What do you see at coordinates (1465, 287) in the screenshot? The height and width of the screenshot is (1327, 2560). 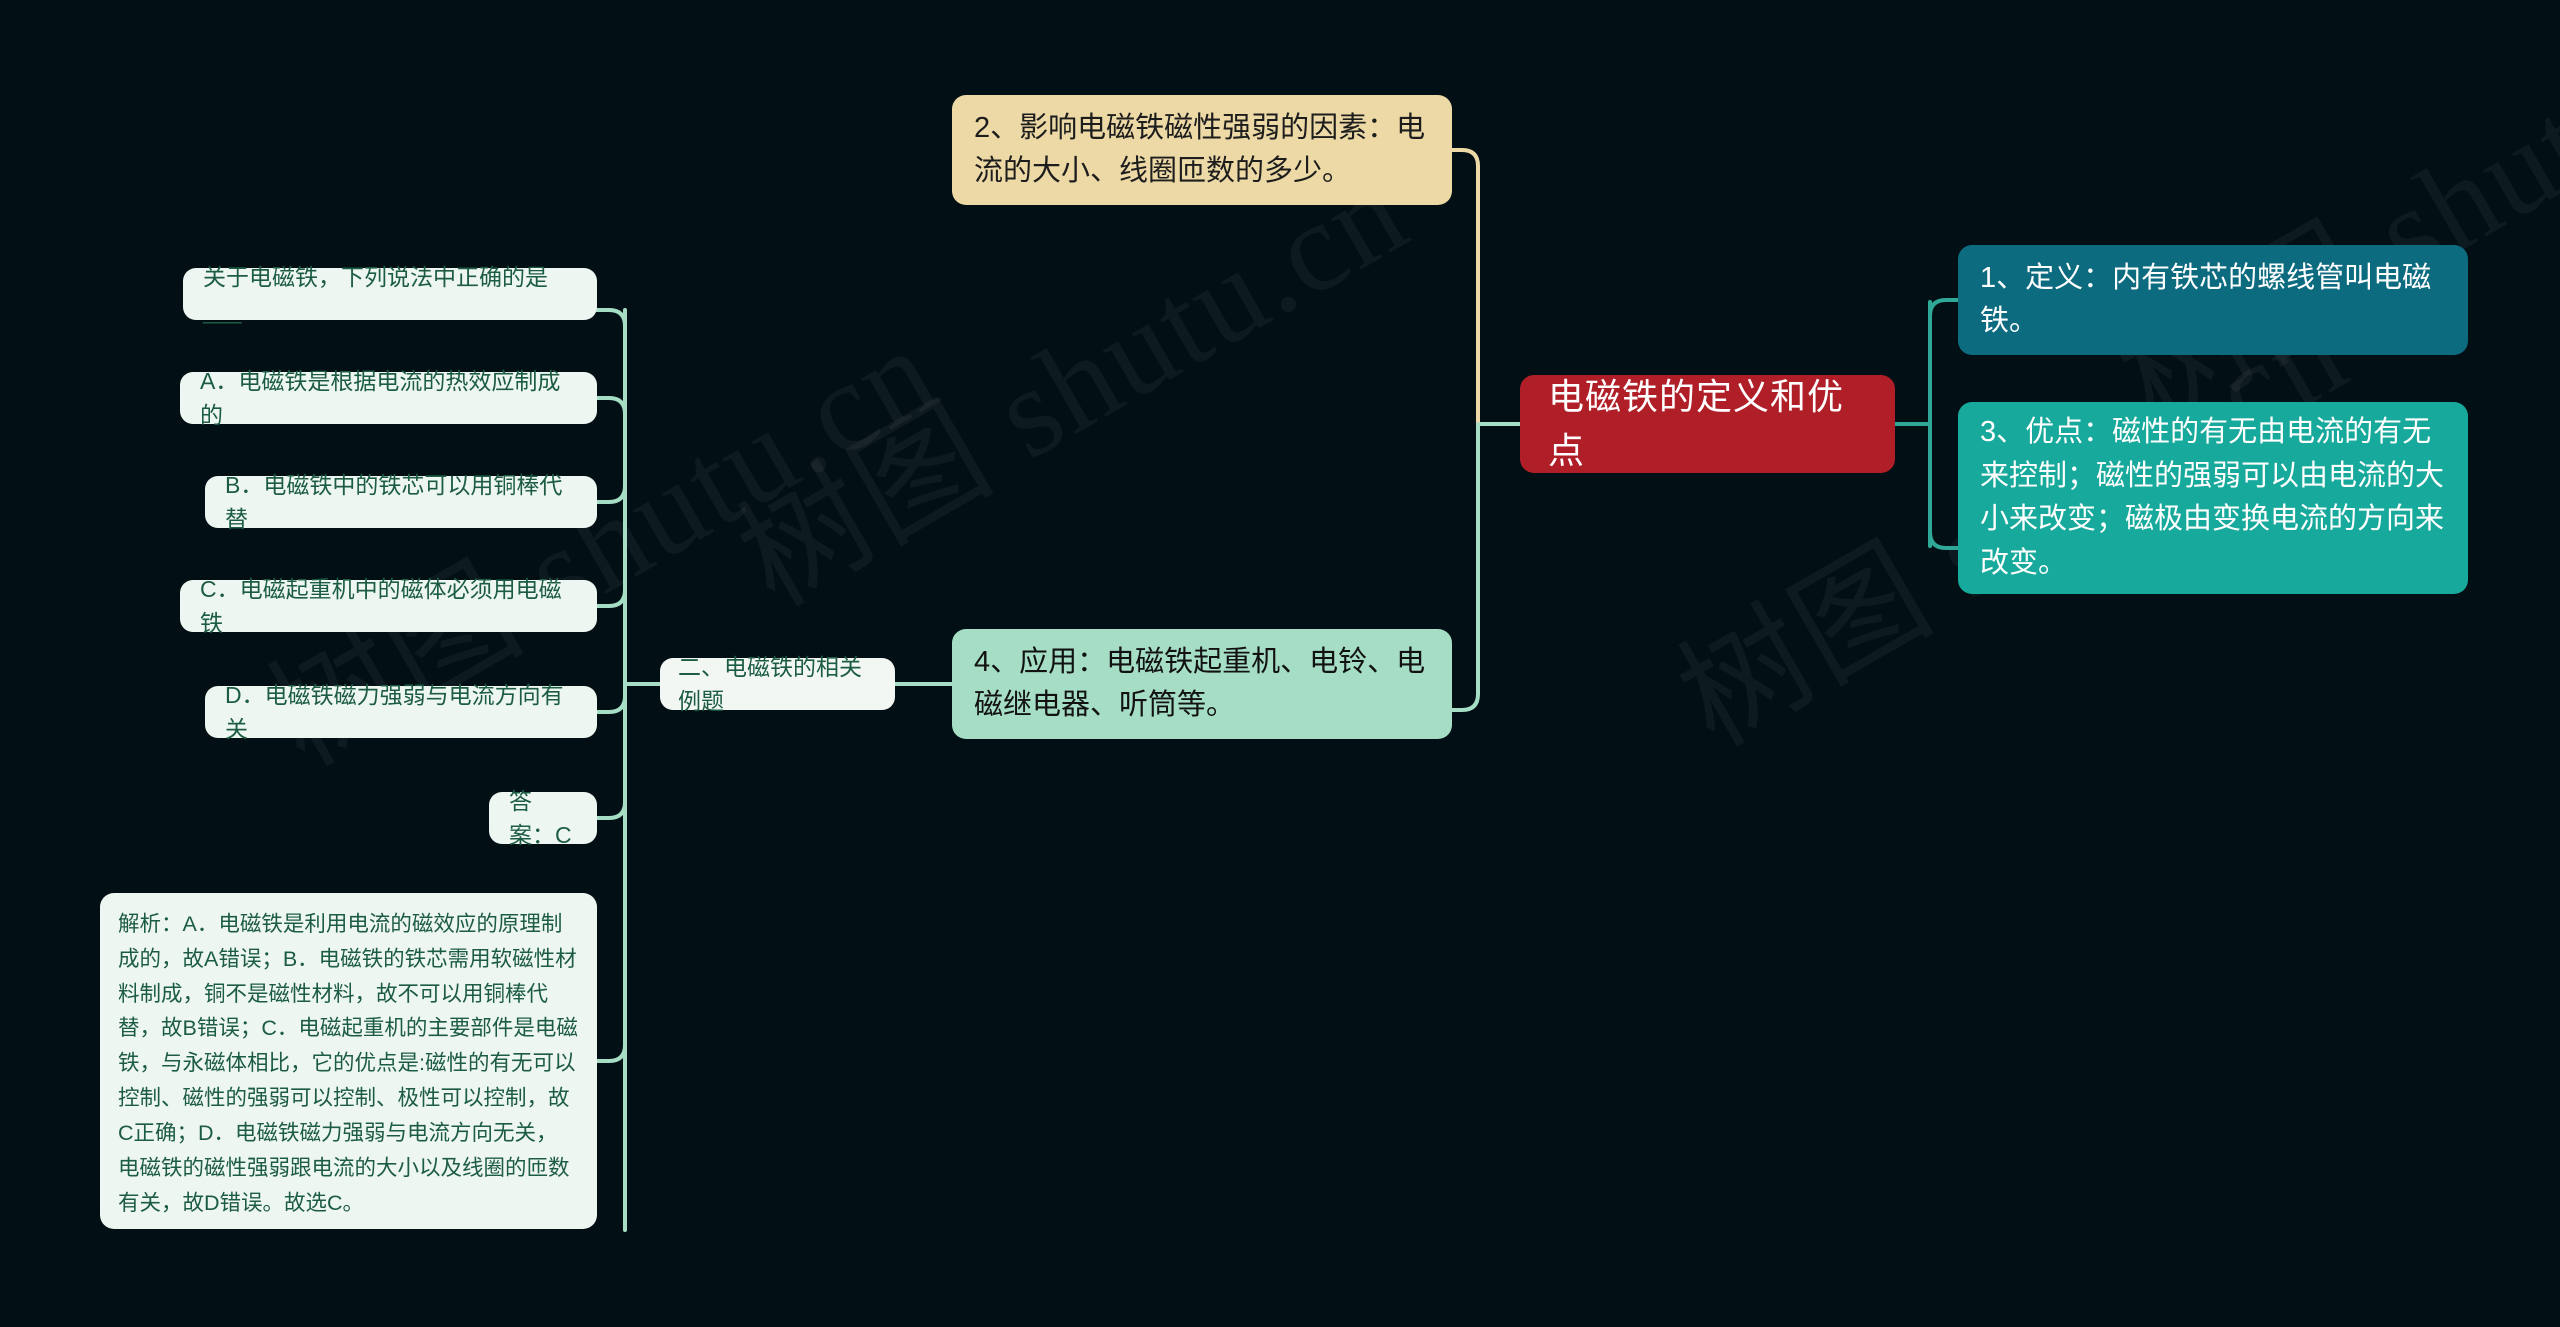 I see `link-trunk-to-factors` at bounding box center [1465, 287].